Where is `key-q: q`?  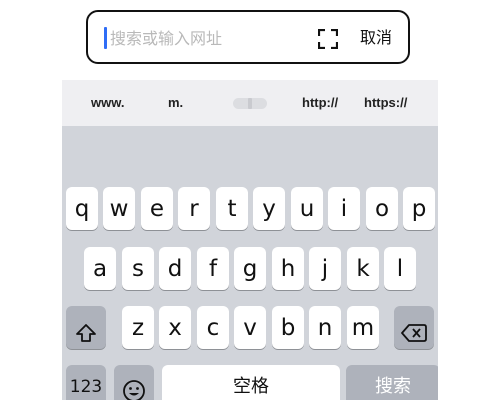 key-q: q is located at coordinates (82, 208).